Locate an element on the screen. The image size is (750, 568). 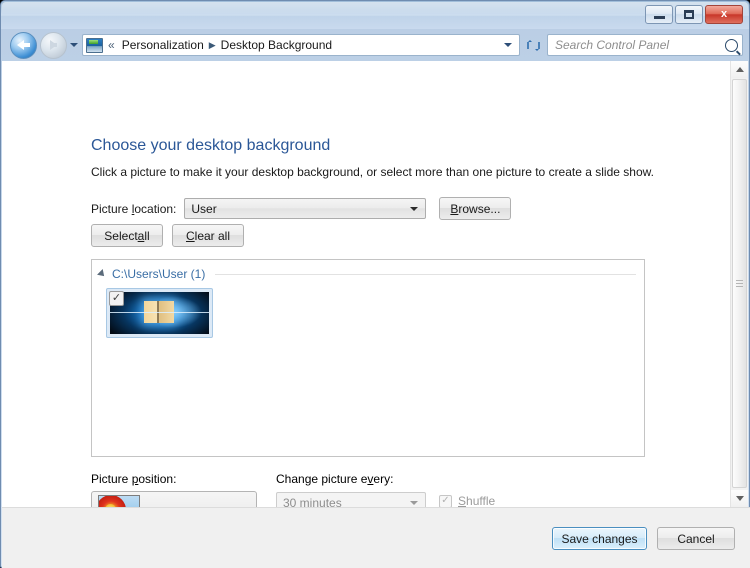
list-item: ✓ is located at coordinates (159, 313).